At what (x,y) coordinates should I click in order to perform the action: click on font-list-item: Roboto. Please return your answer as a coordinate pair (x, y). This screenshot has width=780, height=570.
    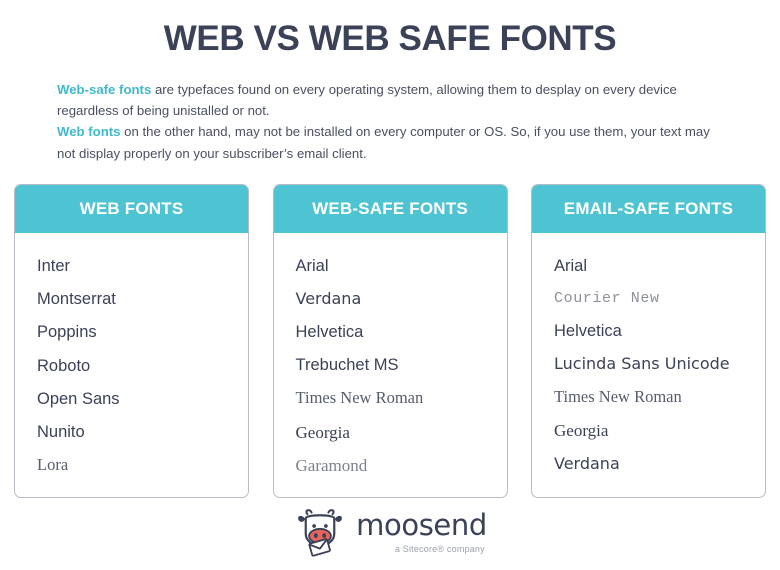
    Looking at the image, I should click on (64, 365).